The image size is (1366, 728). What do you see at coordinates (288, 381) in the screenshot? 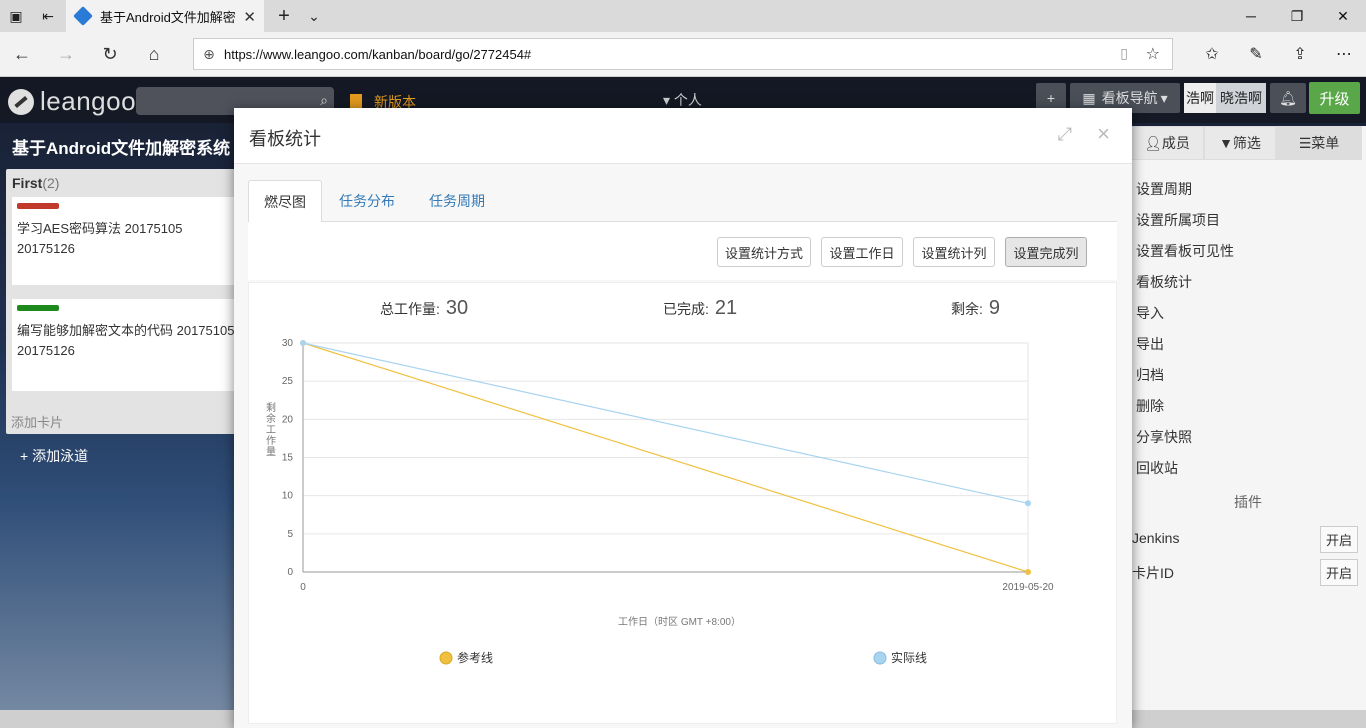
I see `y-tick-label: 25` at bounding box center [288, 381].